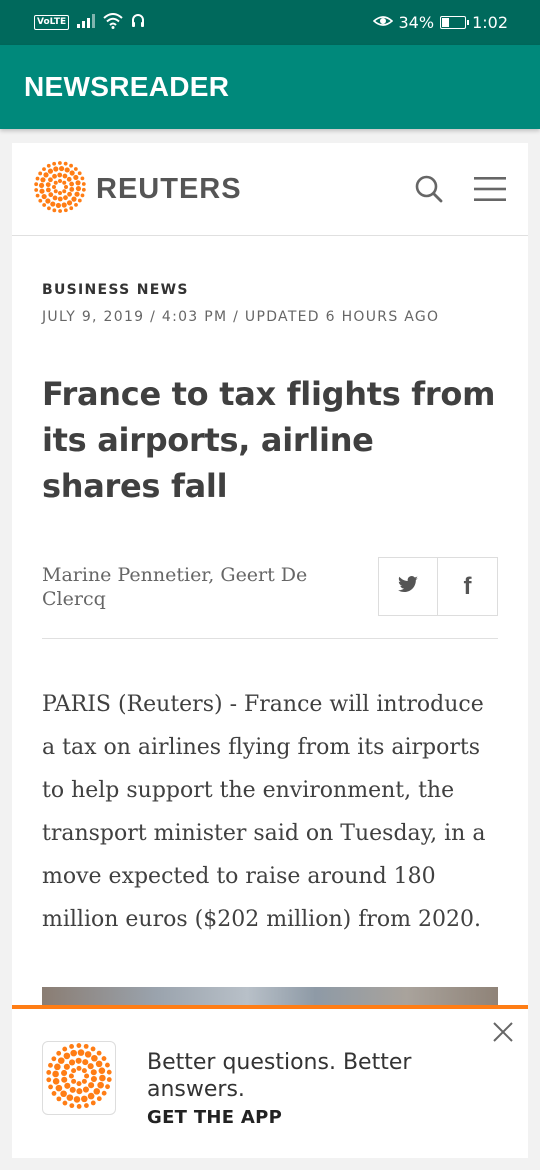 The width and height of the screenshot is (540, 1170). I want to click on status-left: VoLTE, so click(89, 22).